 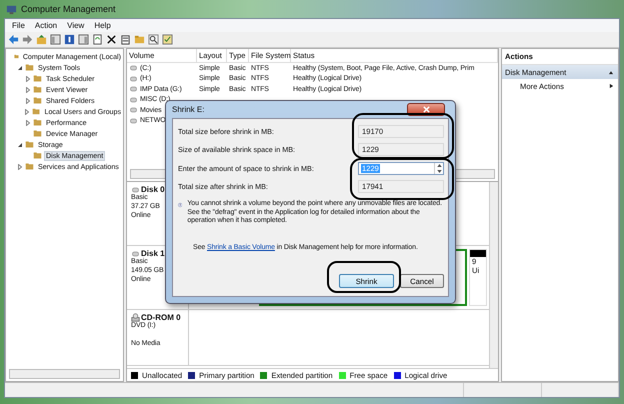 I want to click on info-icon, so click(x=180, y=205).